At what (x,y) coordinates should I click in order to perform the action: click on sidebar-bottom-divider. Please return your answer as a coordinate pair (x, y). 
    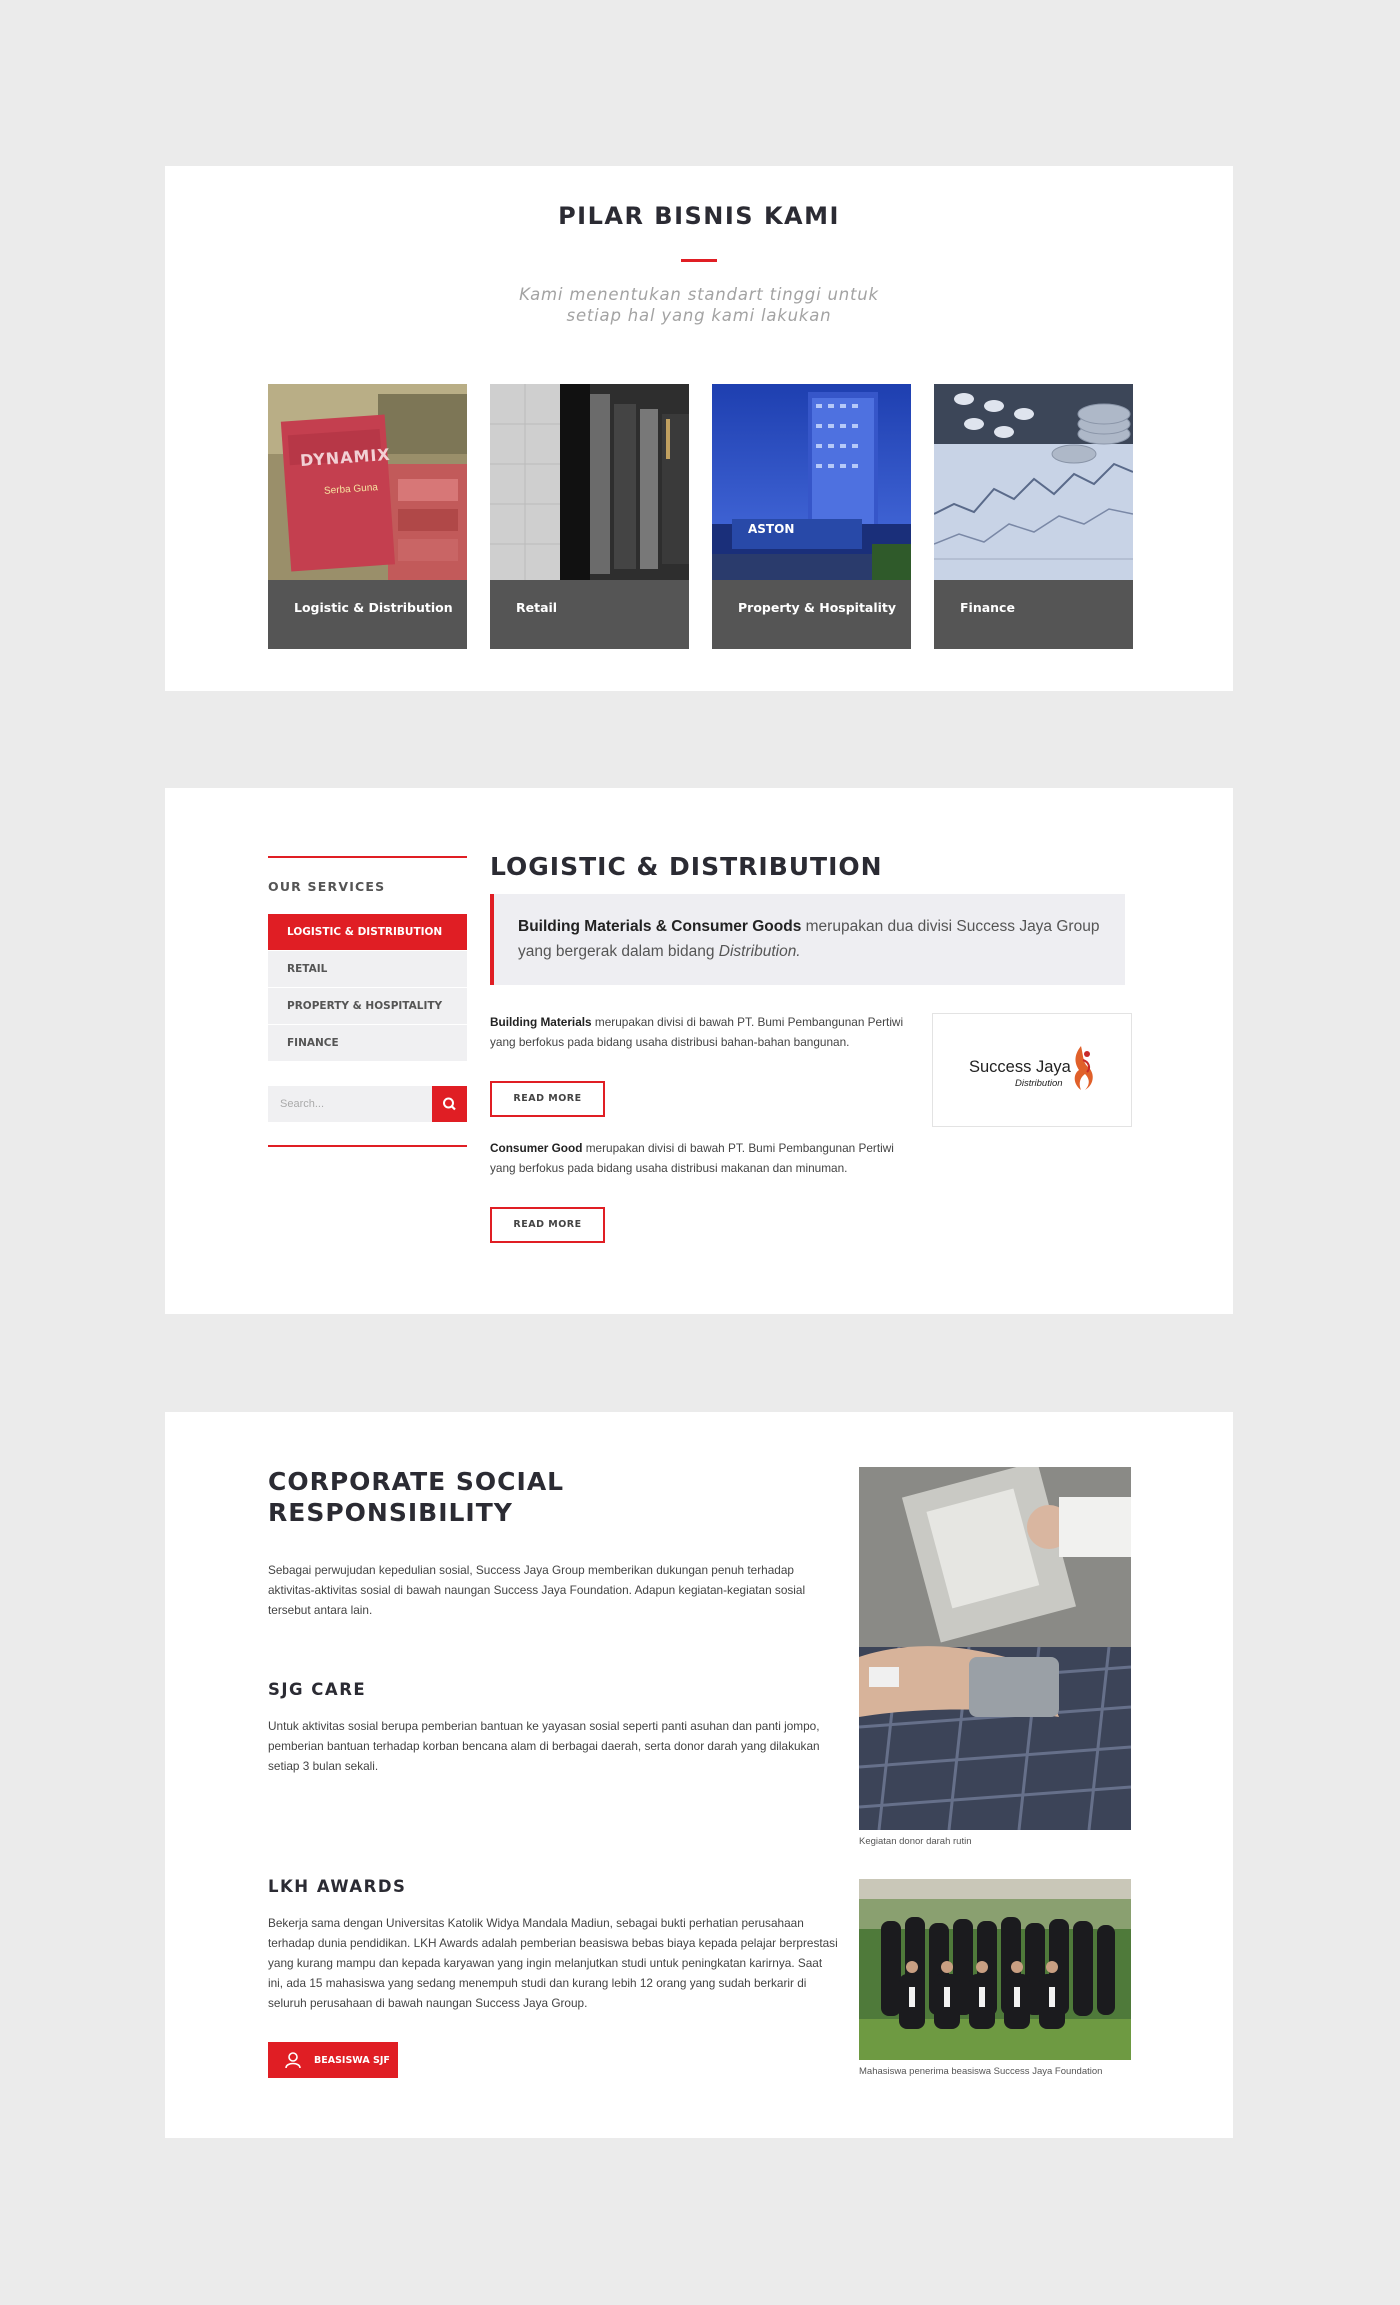
    Looking at the image, I should click on (367, 1146).